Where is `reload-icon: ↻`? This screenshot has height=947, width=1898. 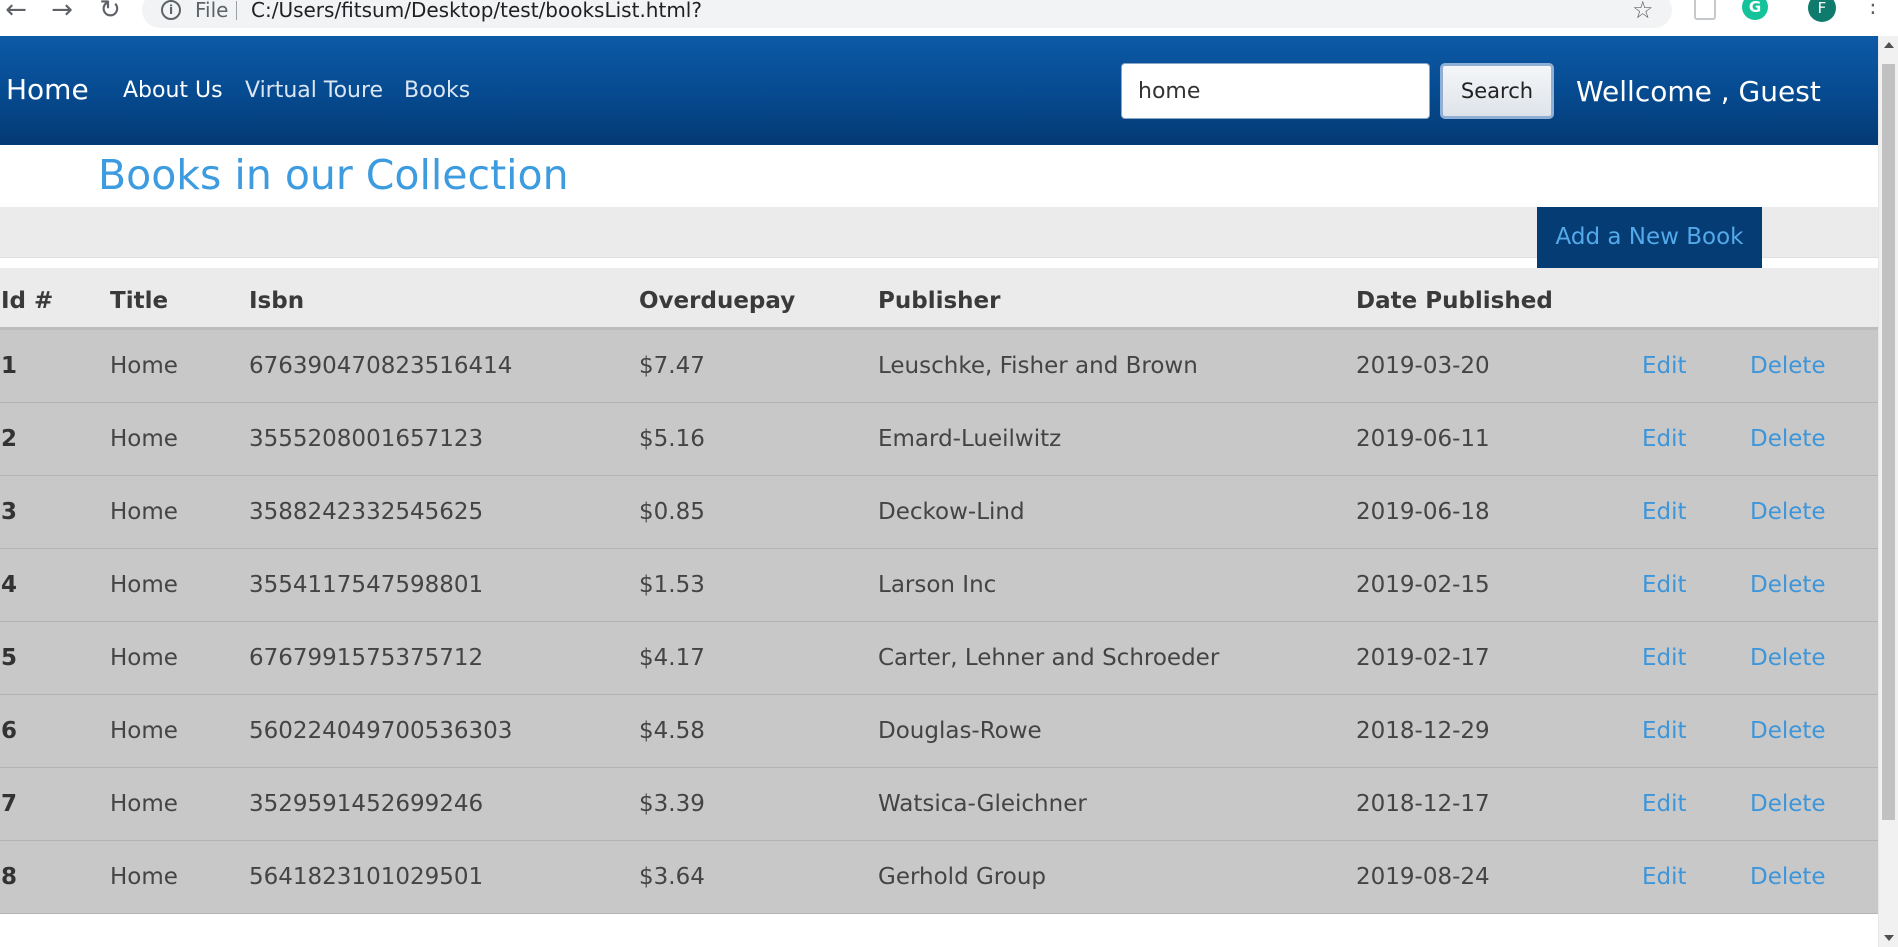 reload-icon: ↻ is located at coordinates (110, 11).